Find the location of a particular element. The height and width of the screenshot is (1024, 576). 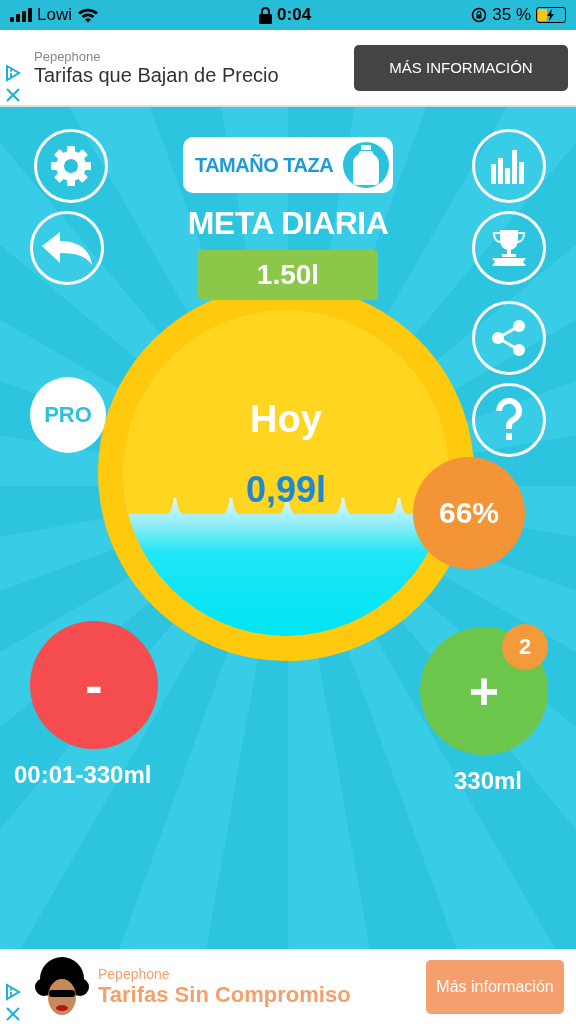

percent-badge: 66% is located at coordinates (469, 513).